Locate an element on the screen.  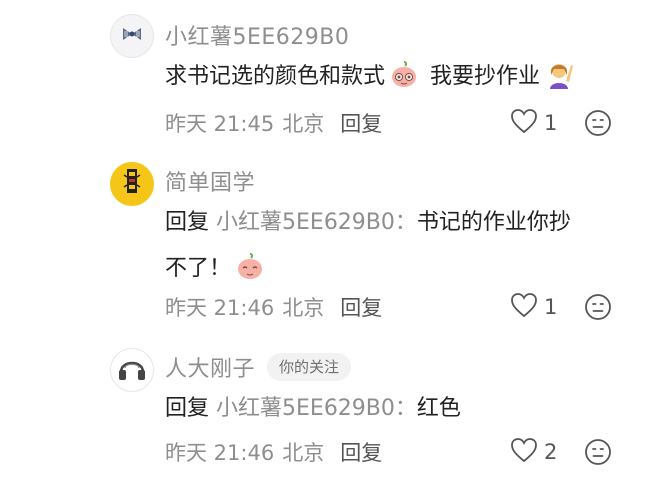
timestamp: 昨天 21:45 is located at coordinates (220, 124).